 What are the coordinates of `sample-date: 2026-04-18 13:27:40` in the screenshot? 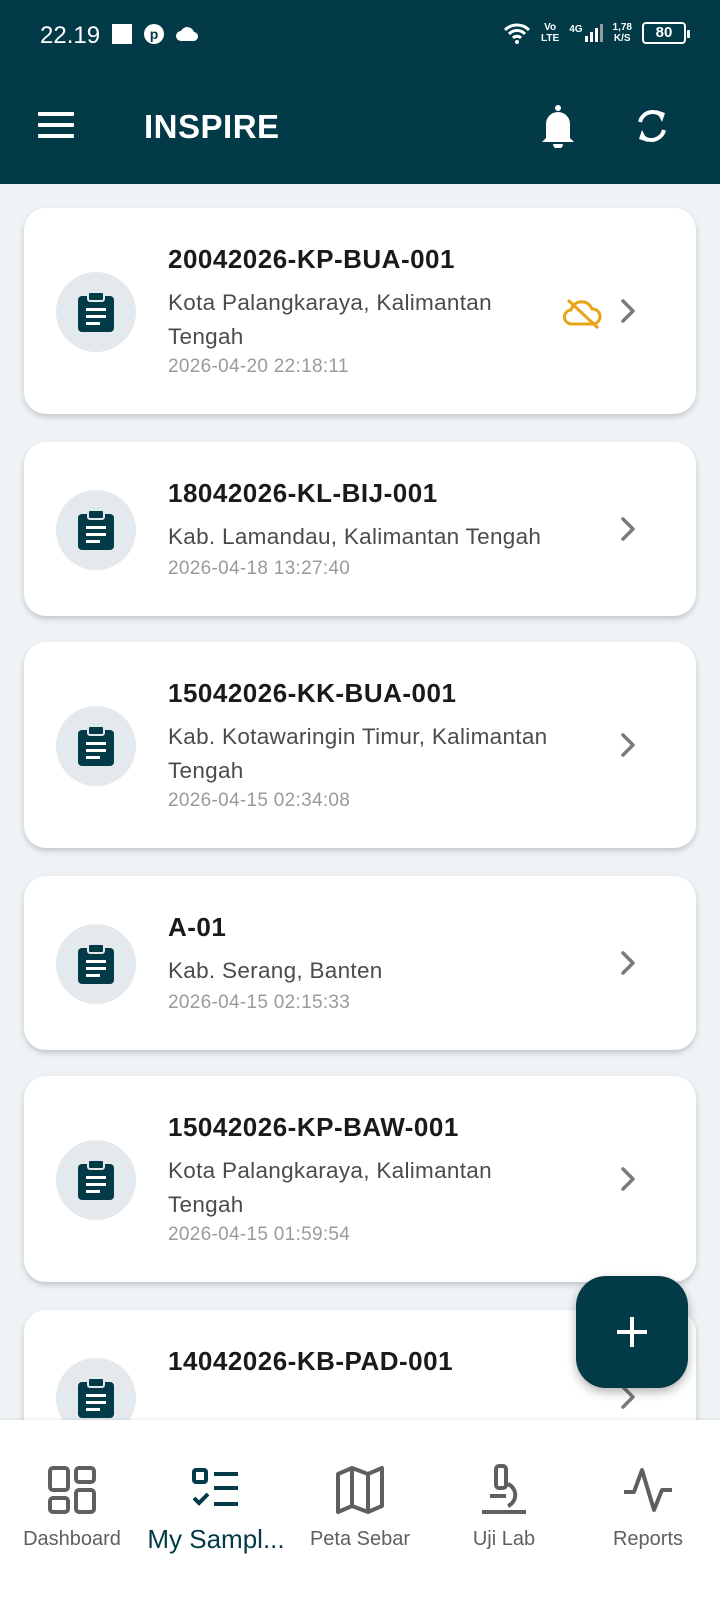 It's located at (259, 568).